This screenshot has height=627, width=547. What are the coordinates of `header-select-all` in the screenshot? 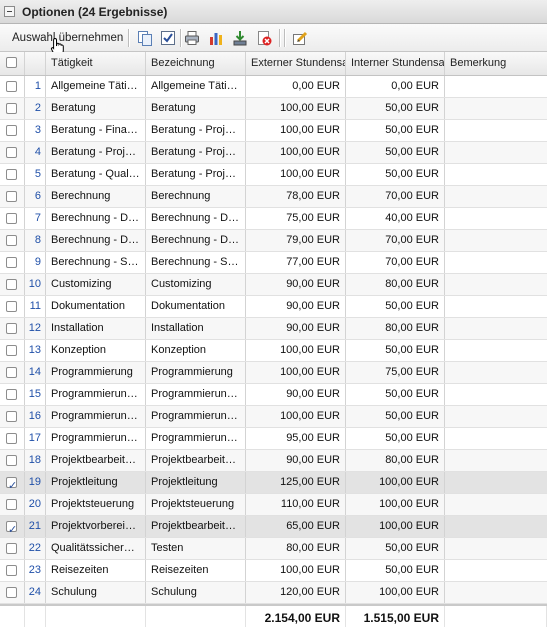 It's located at (12, 63).